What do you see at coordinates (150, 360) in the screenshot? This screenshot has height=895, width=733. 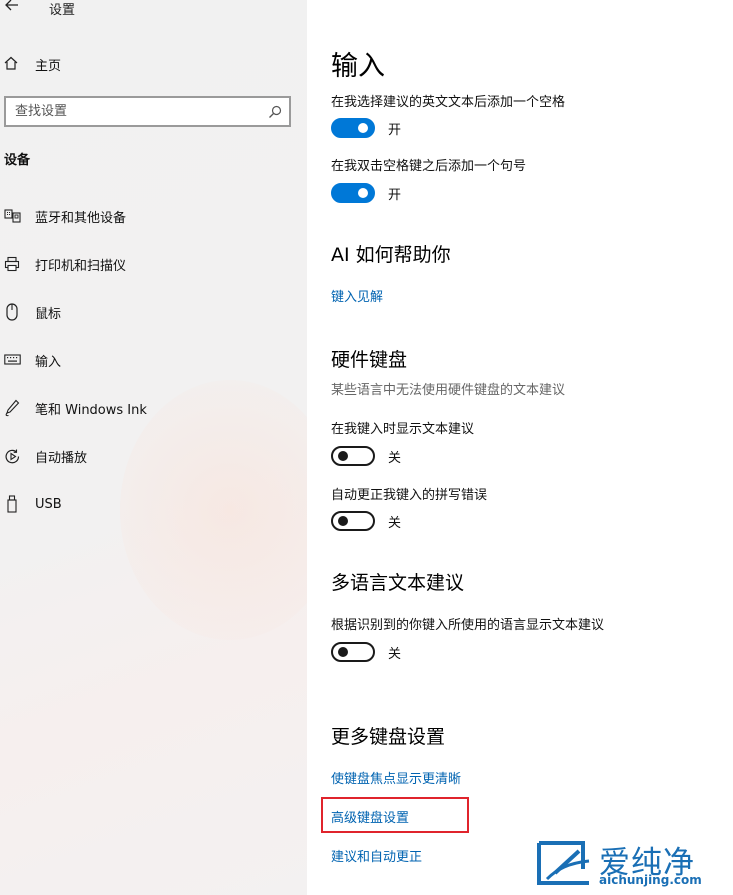 I see `sidebar-item-typing: 输入` at bounding box center [150, 360].